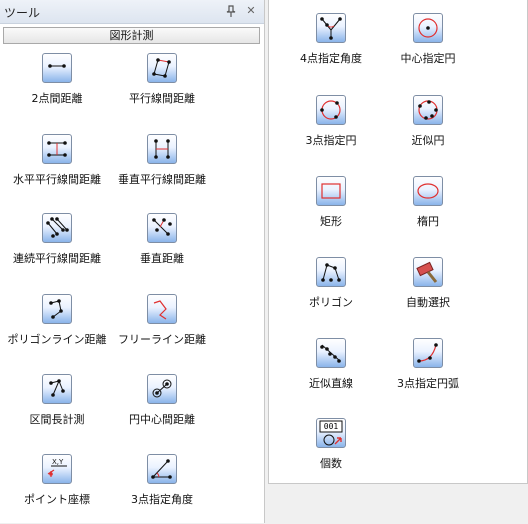  What do you see at coordinates (58, 462) in the screenshot?
I see `svg-text: X,Y` at bounding box center [58, 462].